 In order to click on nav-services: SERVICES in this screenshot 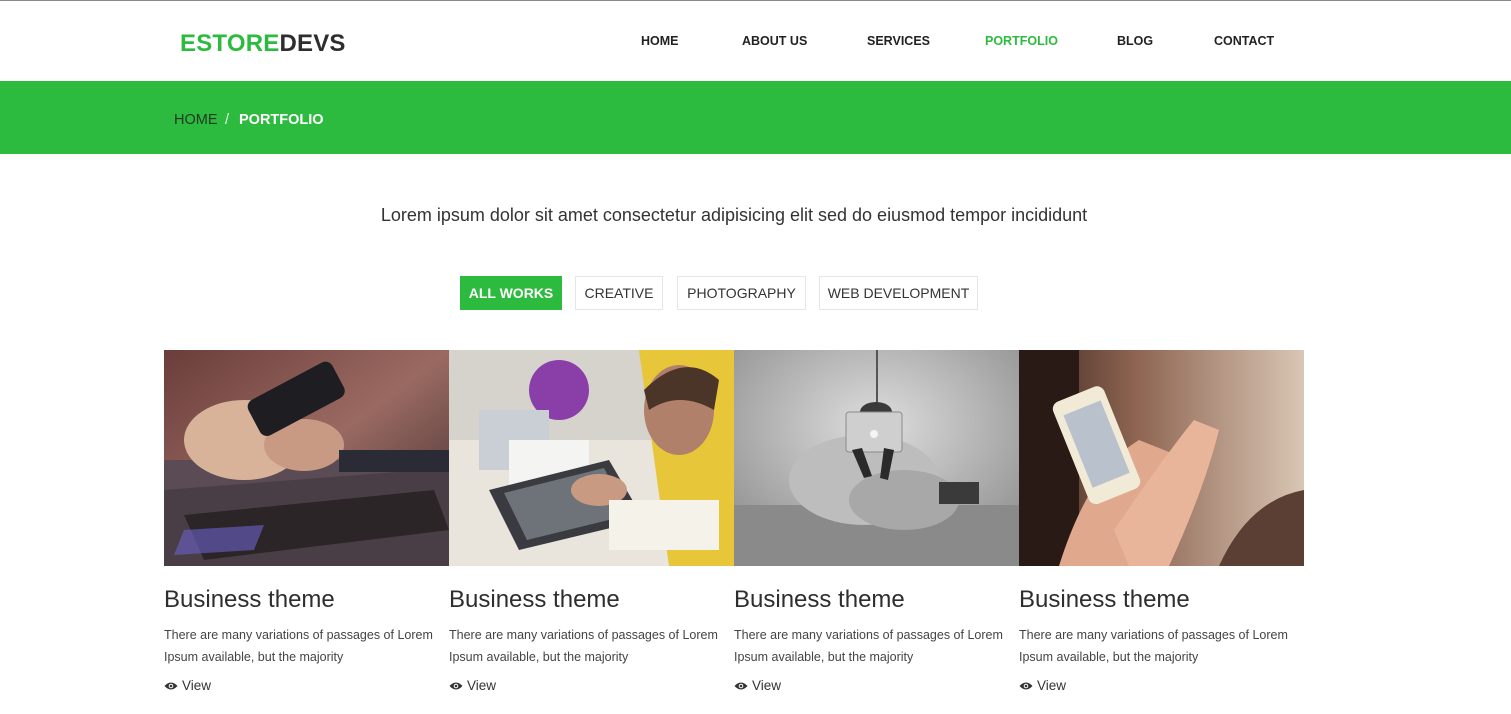, I will do `click(898, 41)`.